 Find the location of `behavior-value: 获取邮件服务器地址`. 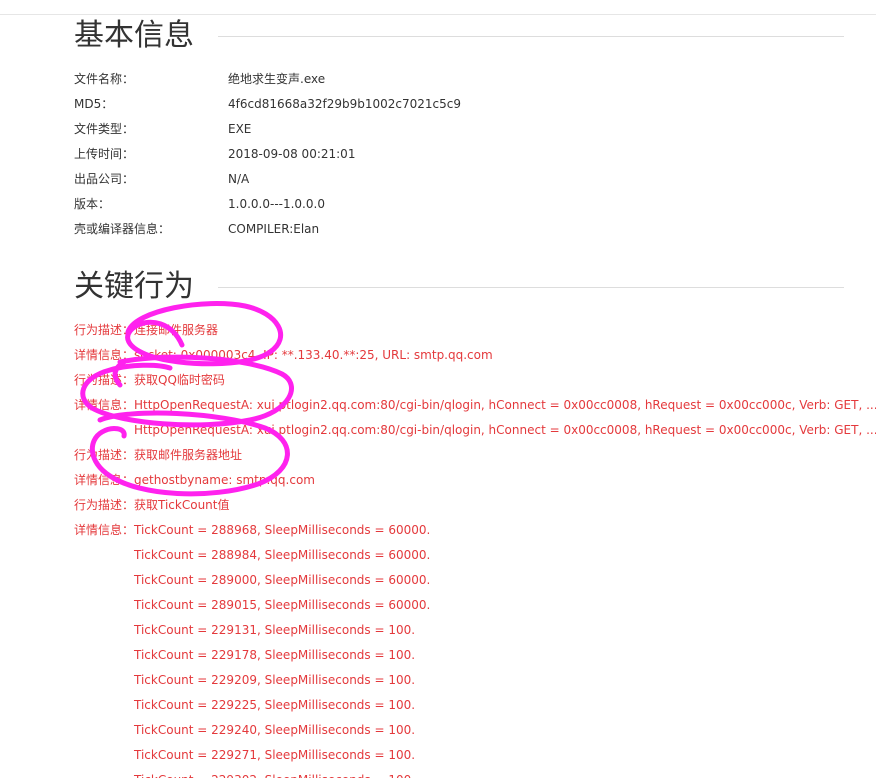

behavior-value: 获取邮件服务器地址 is located at coordinates (188, 455).